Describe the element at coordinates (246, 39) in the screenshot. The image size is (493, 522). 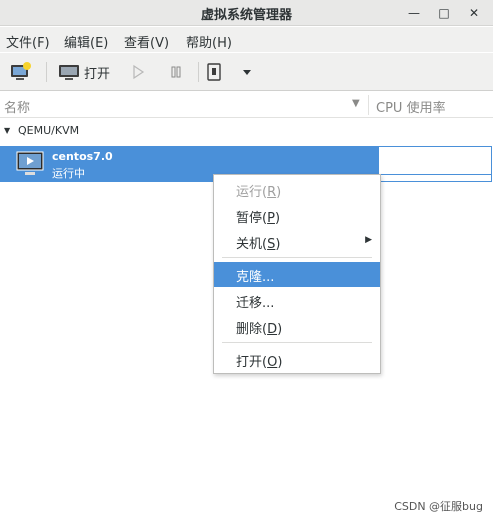
I see `menu-bar: 文件(F) 编辑(E) 查看(V) 帮助(H)` at that location.